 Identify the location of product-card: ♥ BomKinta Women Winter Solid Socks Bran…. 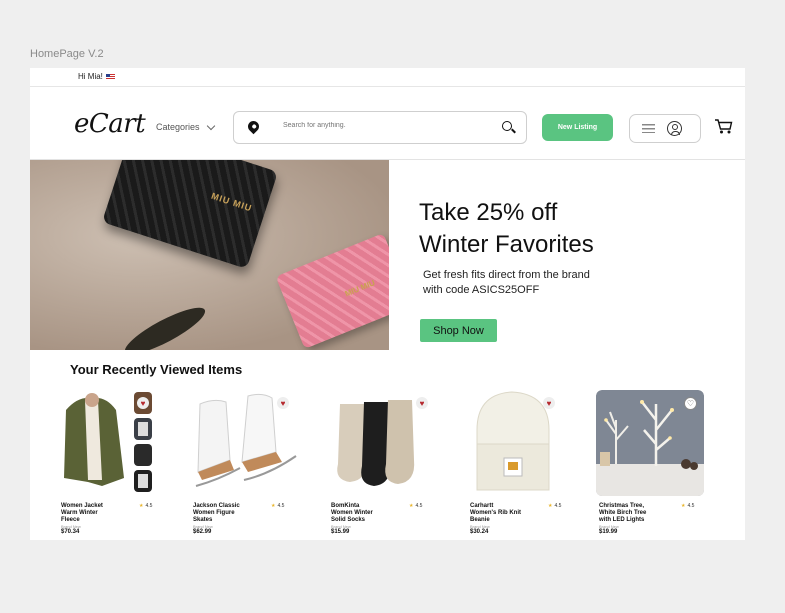
(388, 463).